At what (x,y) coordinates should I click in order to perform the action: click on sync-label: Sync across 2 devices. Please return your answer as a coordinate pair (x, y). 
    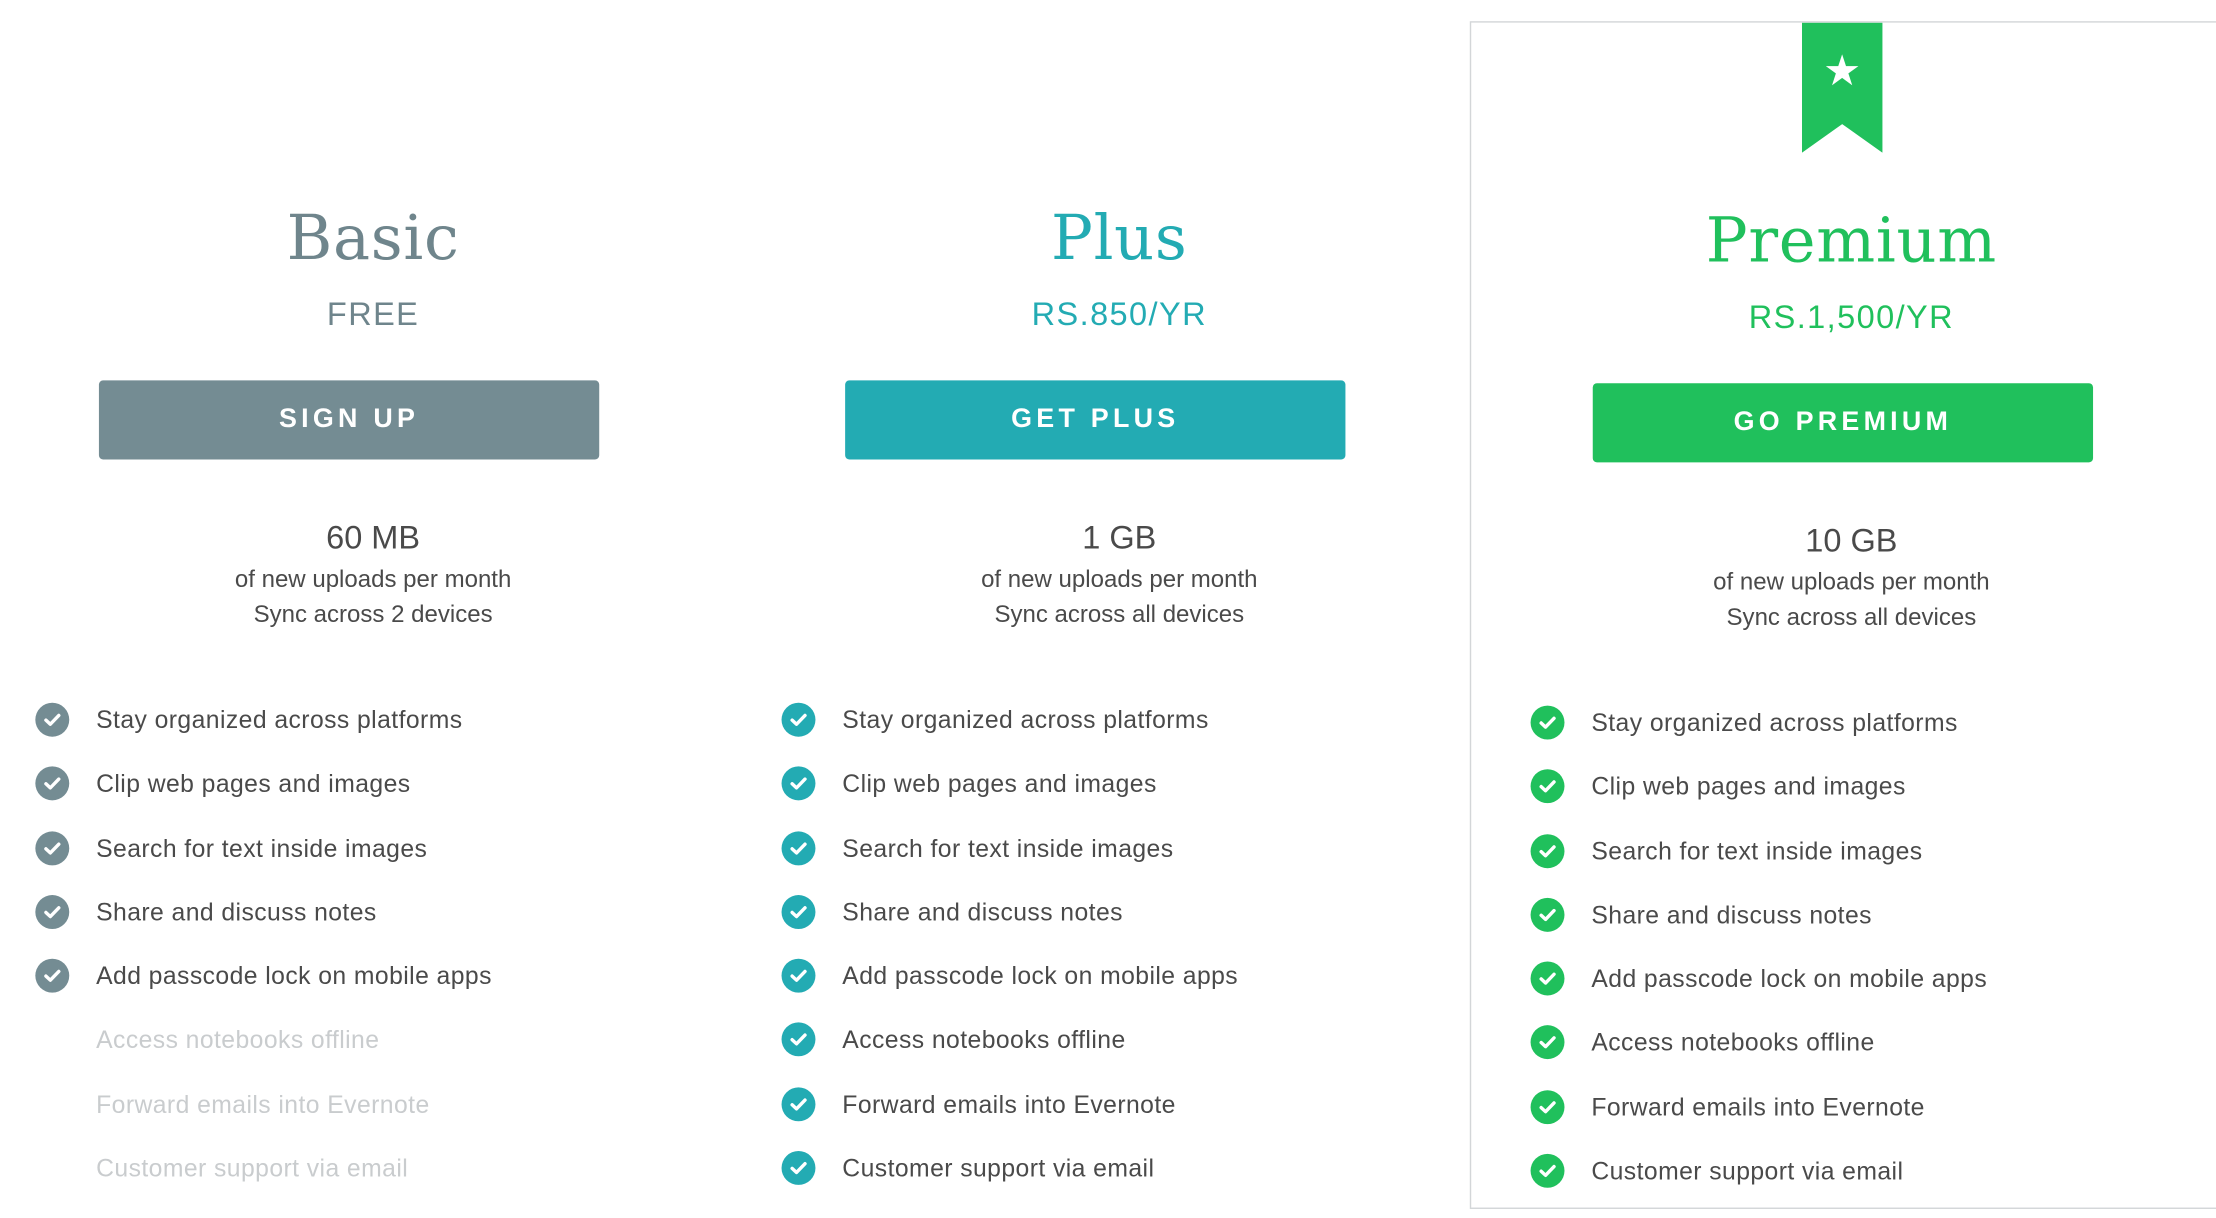
    Looking at the image, I should click on (373, 614).